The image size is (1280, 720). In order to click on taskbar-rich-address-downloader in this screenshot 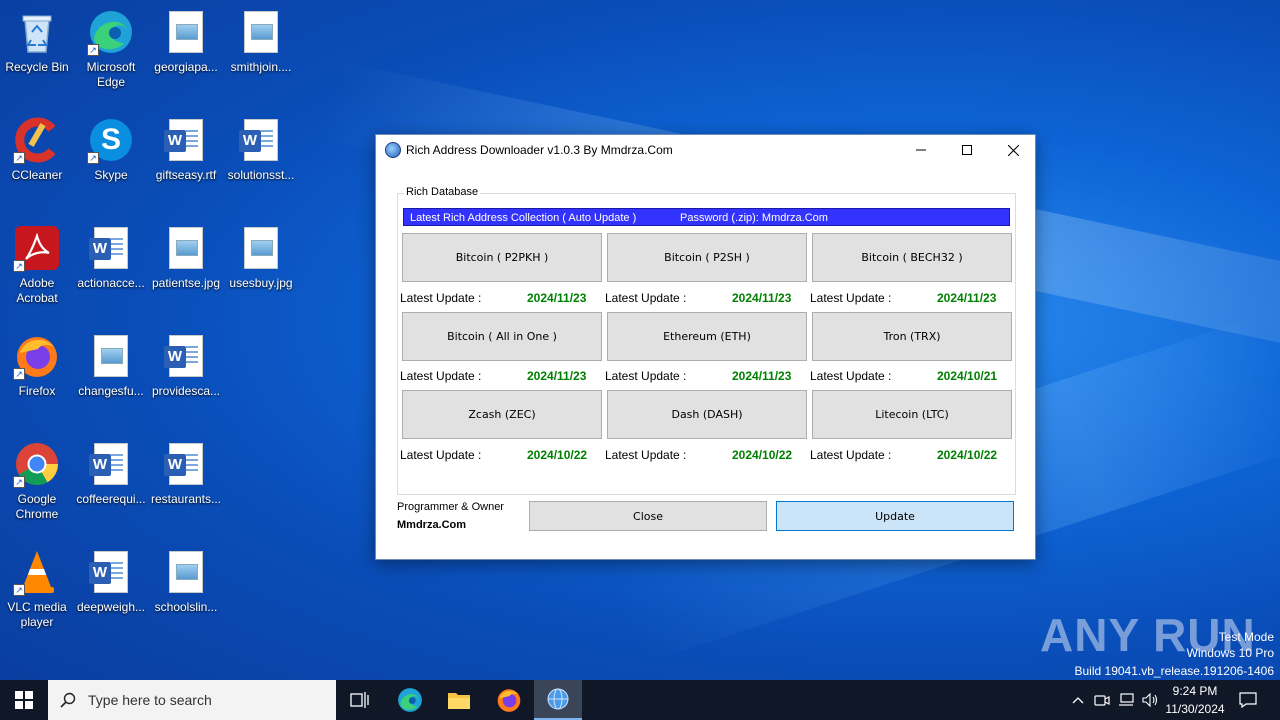, I will do `click(558, 700)`.